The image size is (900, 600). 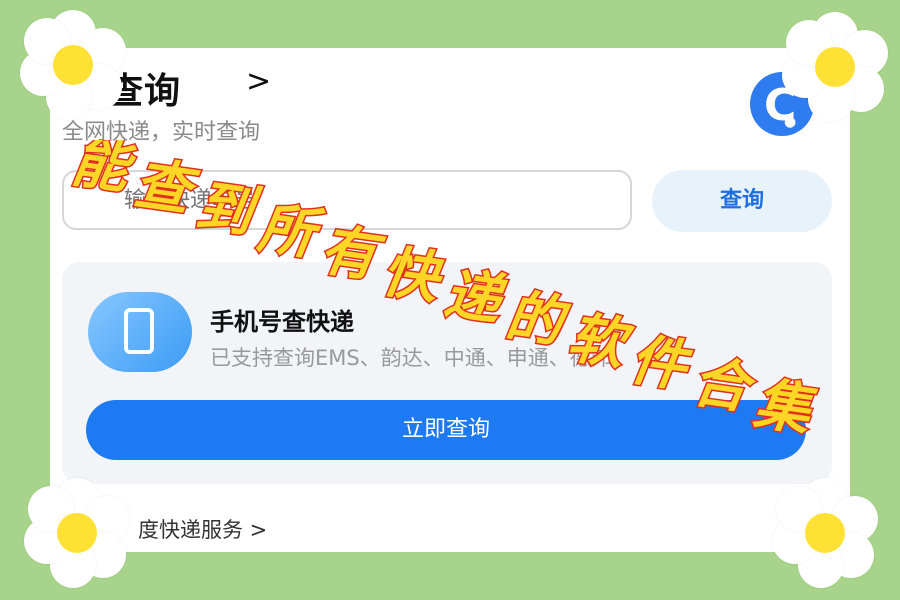 I want to click on phone-query-description: 已支持查询EMS、韵达、中通、申通、德邦, so click(x=411, y=358).